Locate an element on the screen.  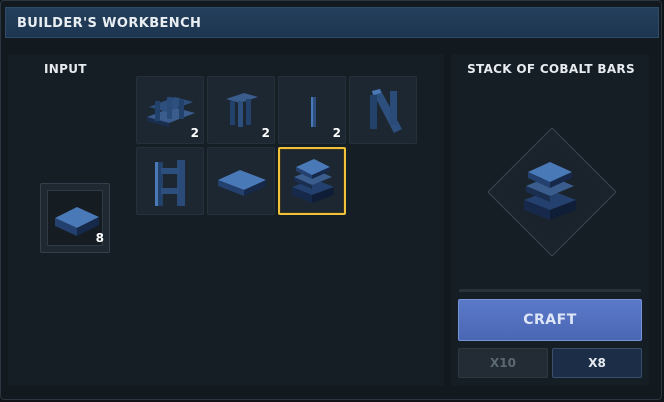
x10-button: X10 is located at coordinates (503, 363).